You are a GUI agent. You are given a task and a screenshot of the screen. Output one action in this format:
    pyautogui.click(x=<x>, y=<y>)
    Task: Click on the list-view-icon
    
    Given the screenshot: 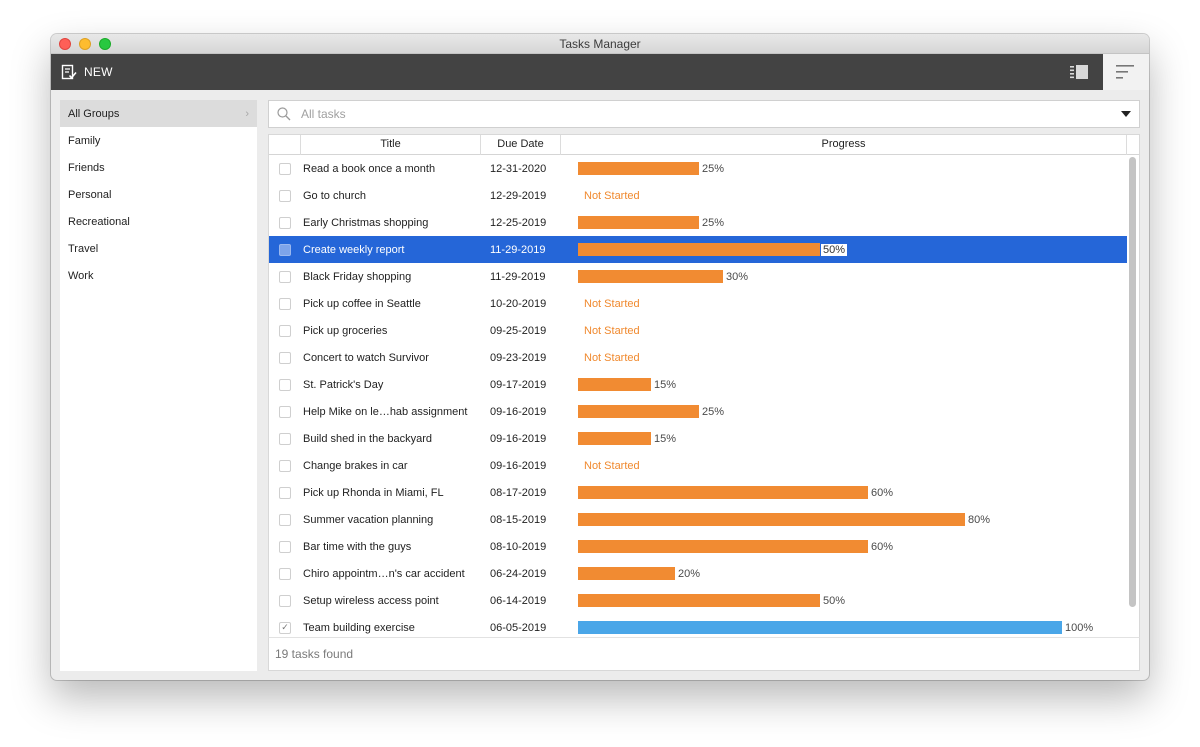 What is the action you would take?
    pyautogui.click(x=1079, y=72)
    